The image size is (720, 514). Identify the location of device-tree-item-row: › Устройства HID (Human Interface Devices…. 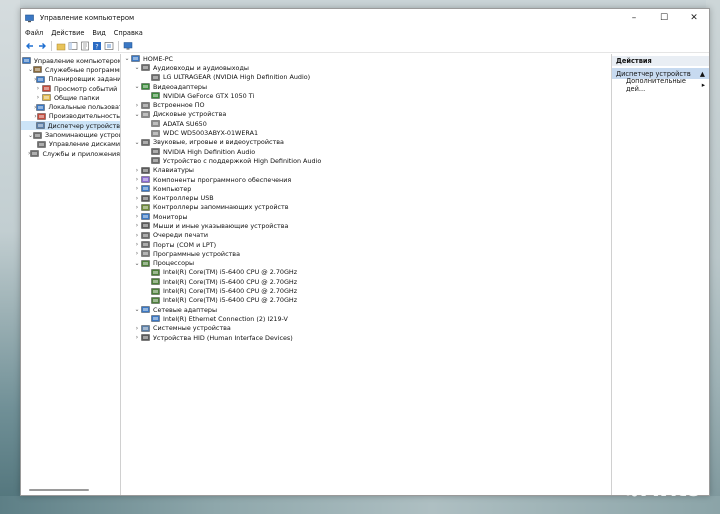
(366, 337).